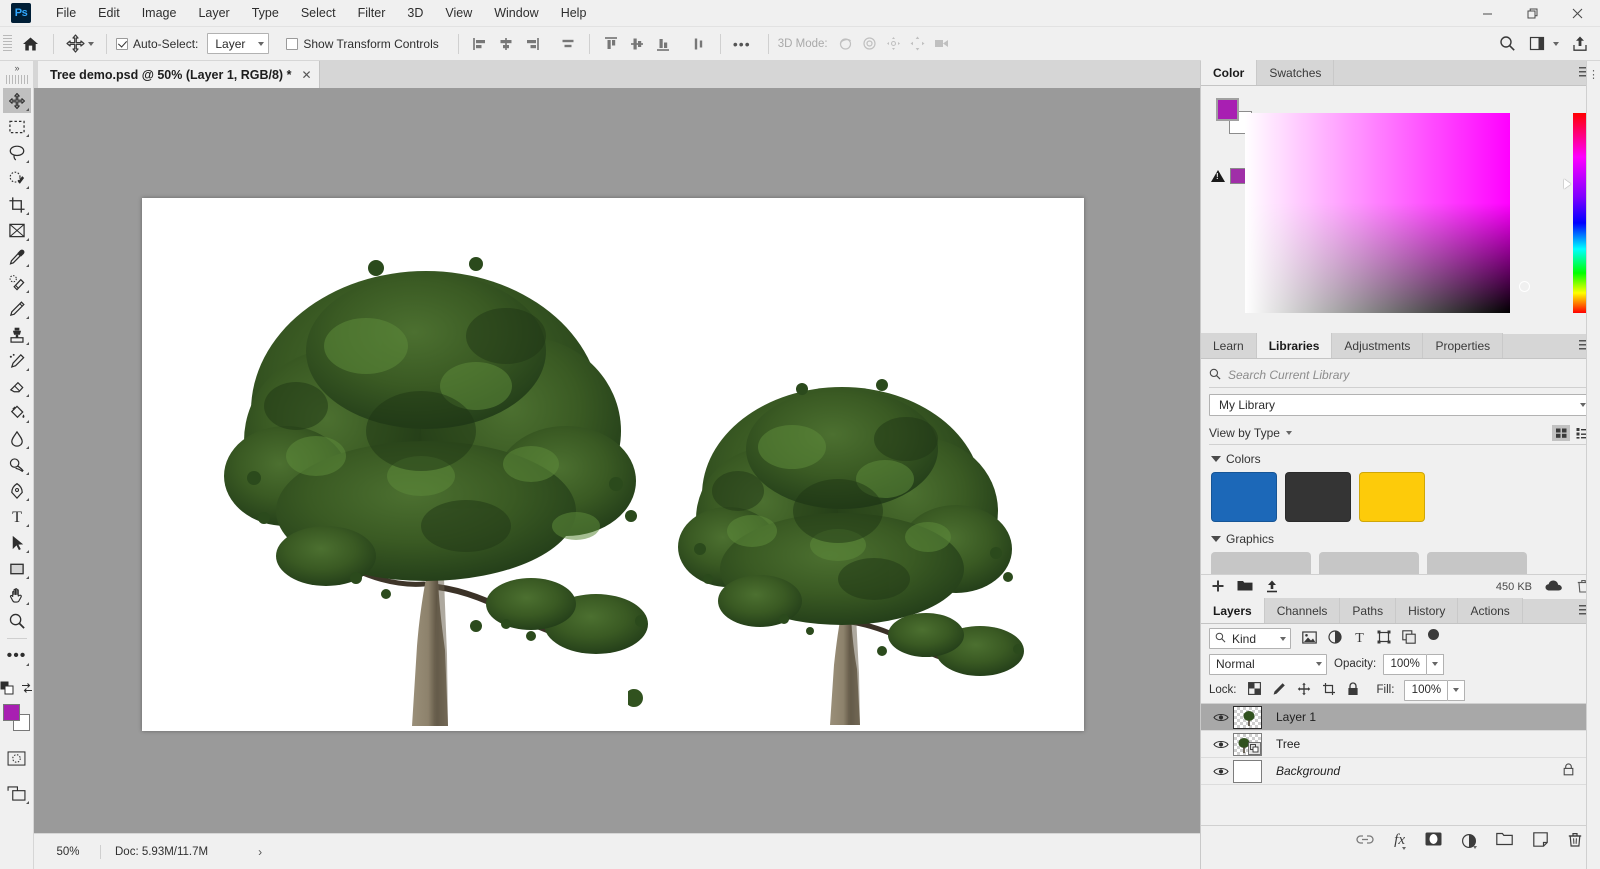  I want to click on foreground-color-swatch, so click(11, 712).